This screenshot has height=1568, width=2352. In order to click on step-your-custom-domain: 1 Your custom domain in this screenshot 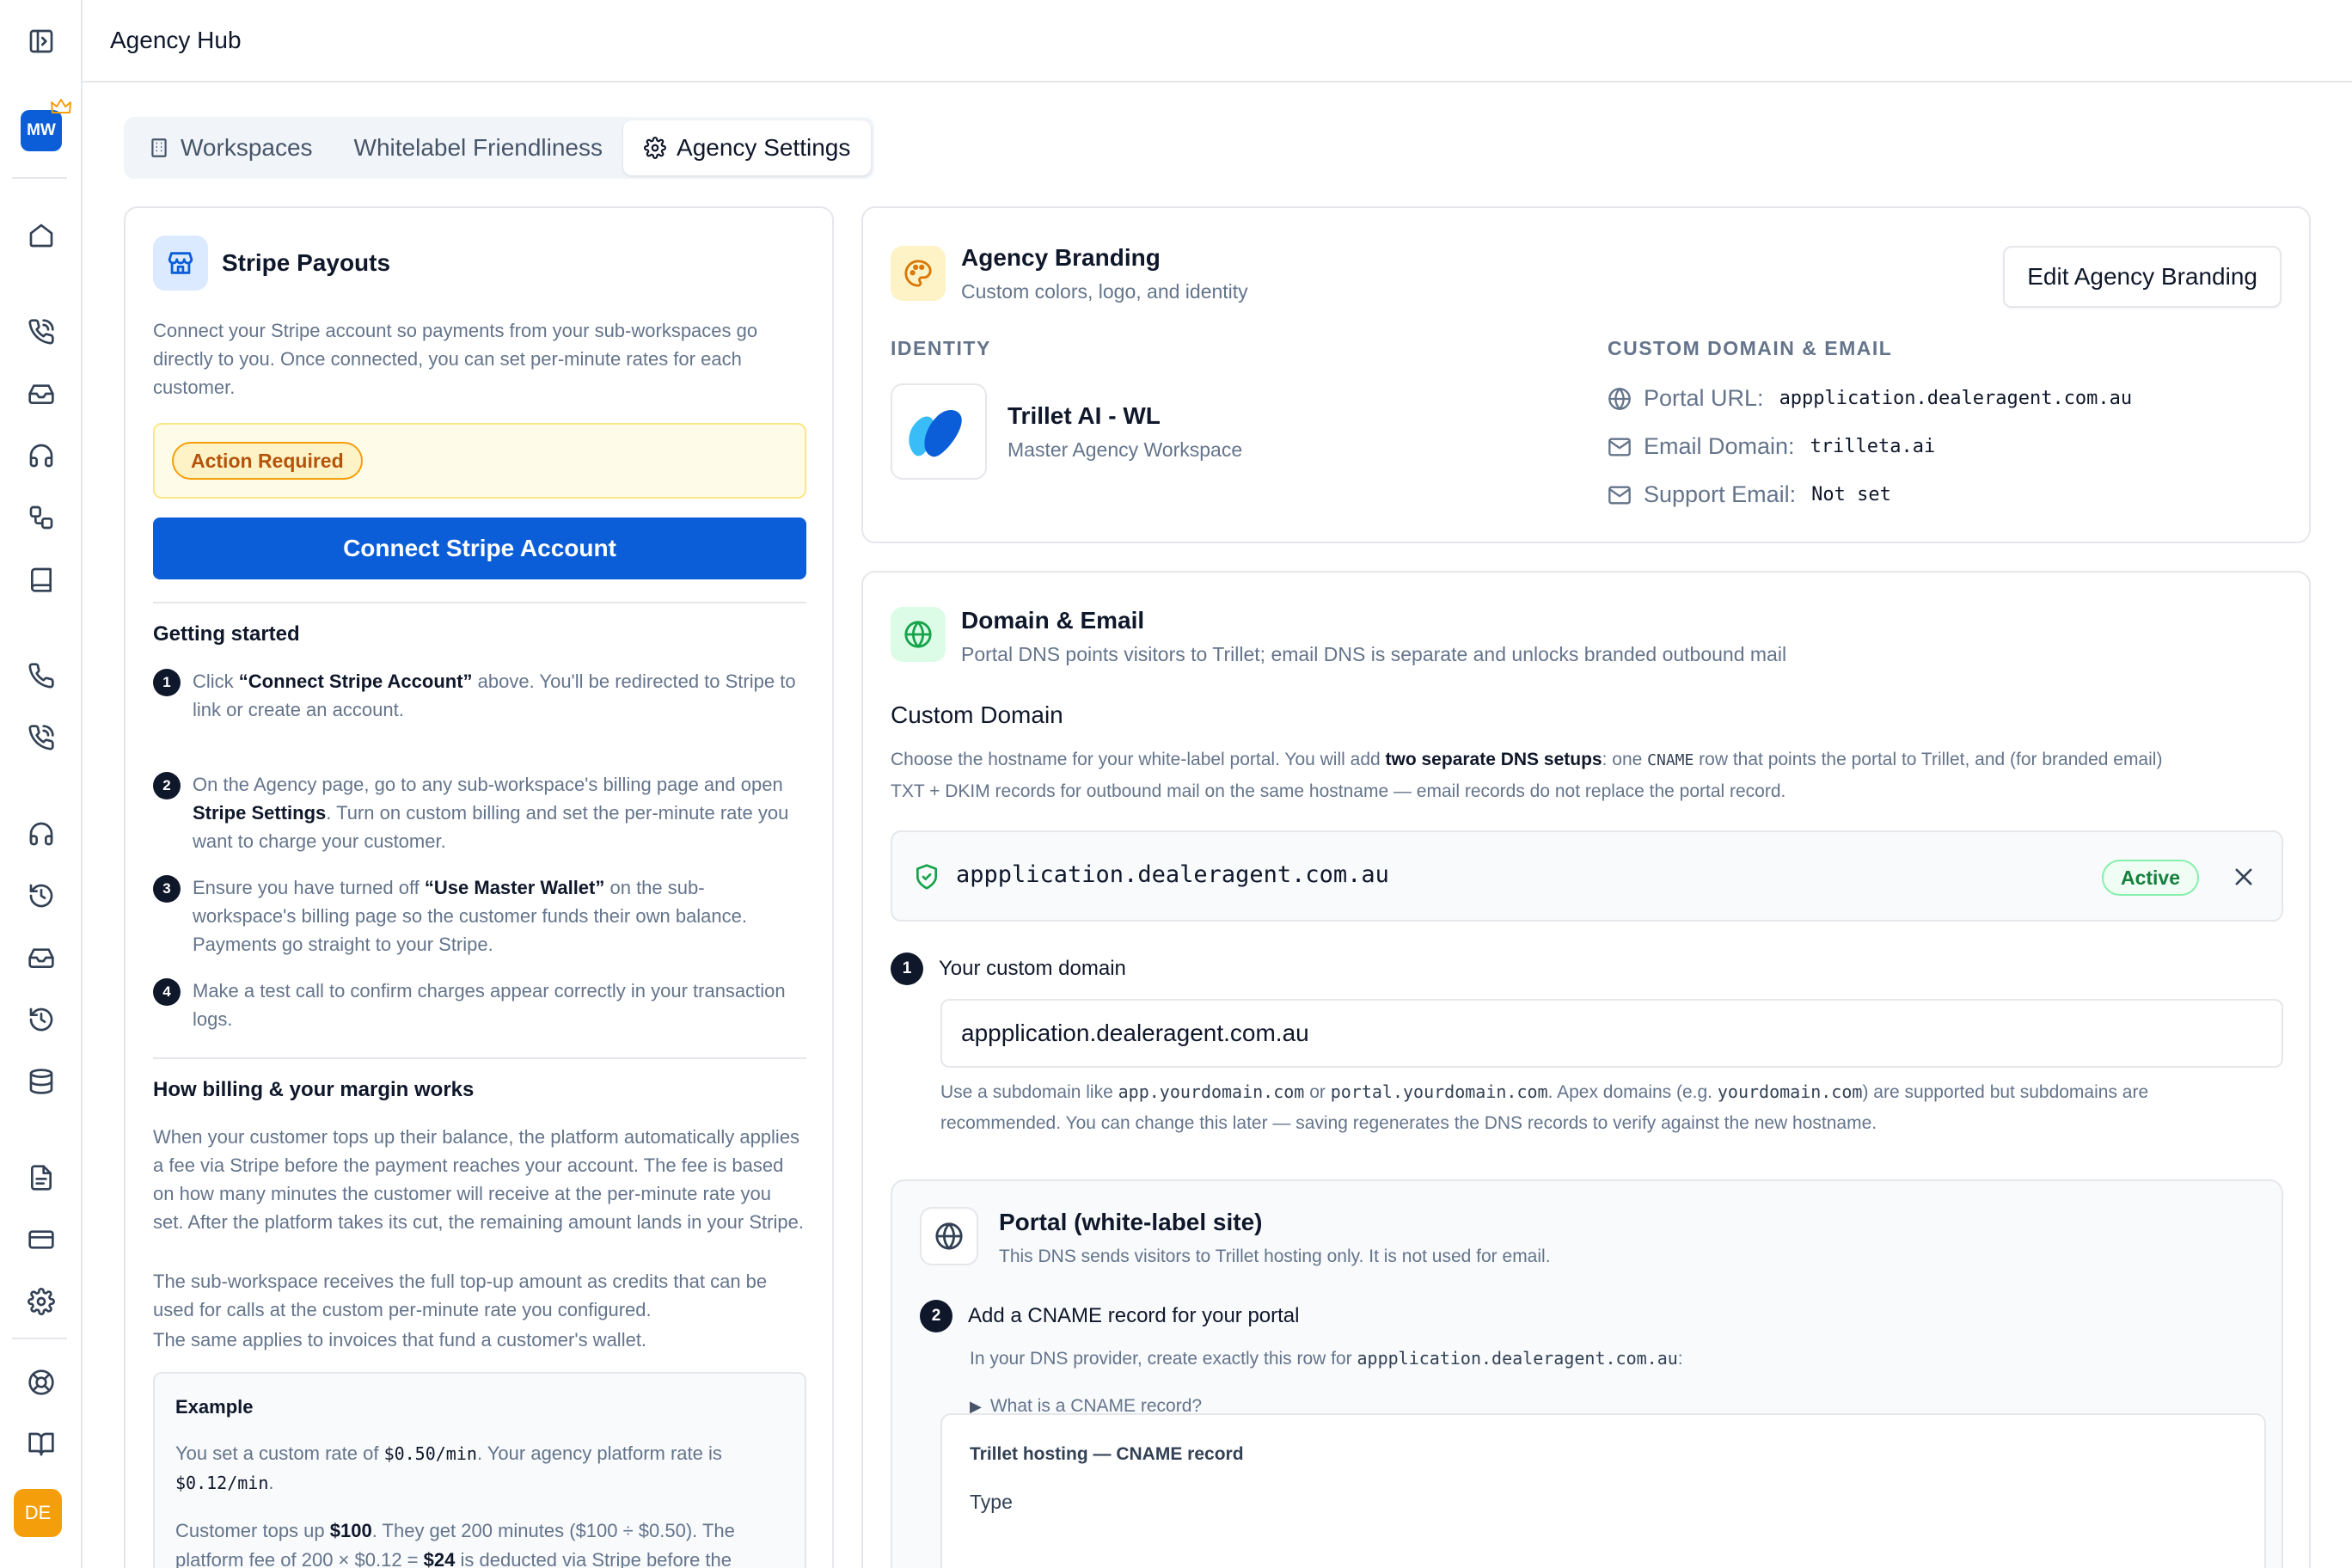, I will do `click(1008, 968)`.